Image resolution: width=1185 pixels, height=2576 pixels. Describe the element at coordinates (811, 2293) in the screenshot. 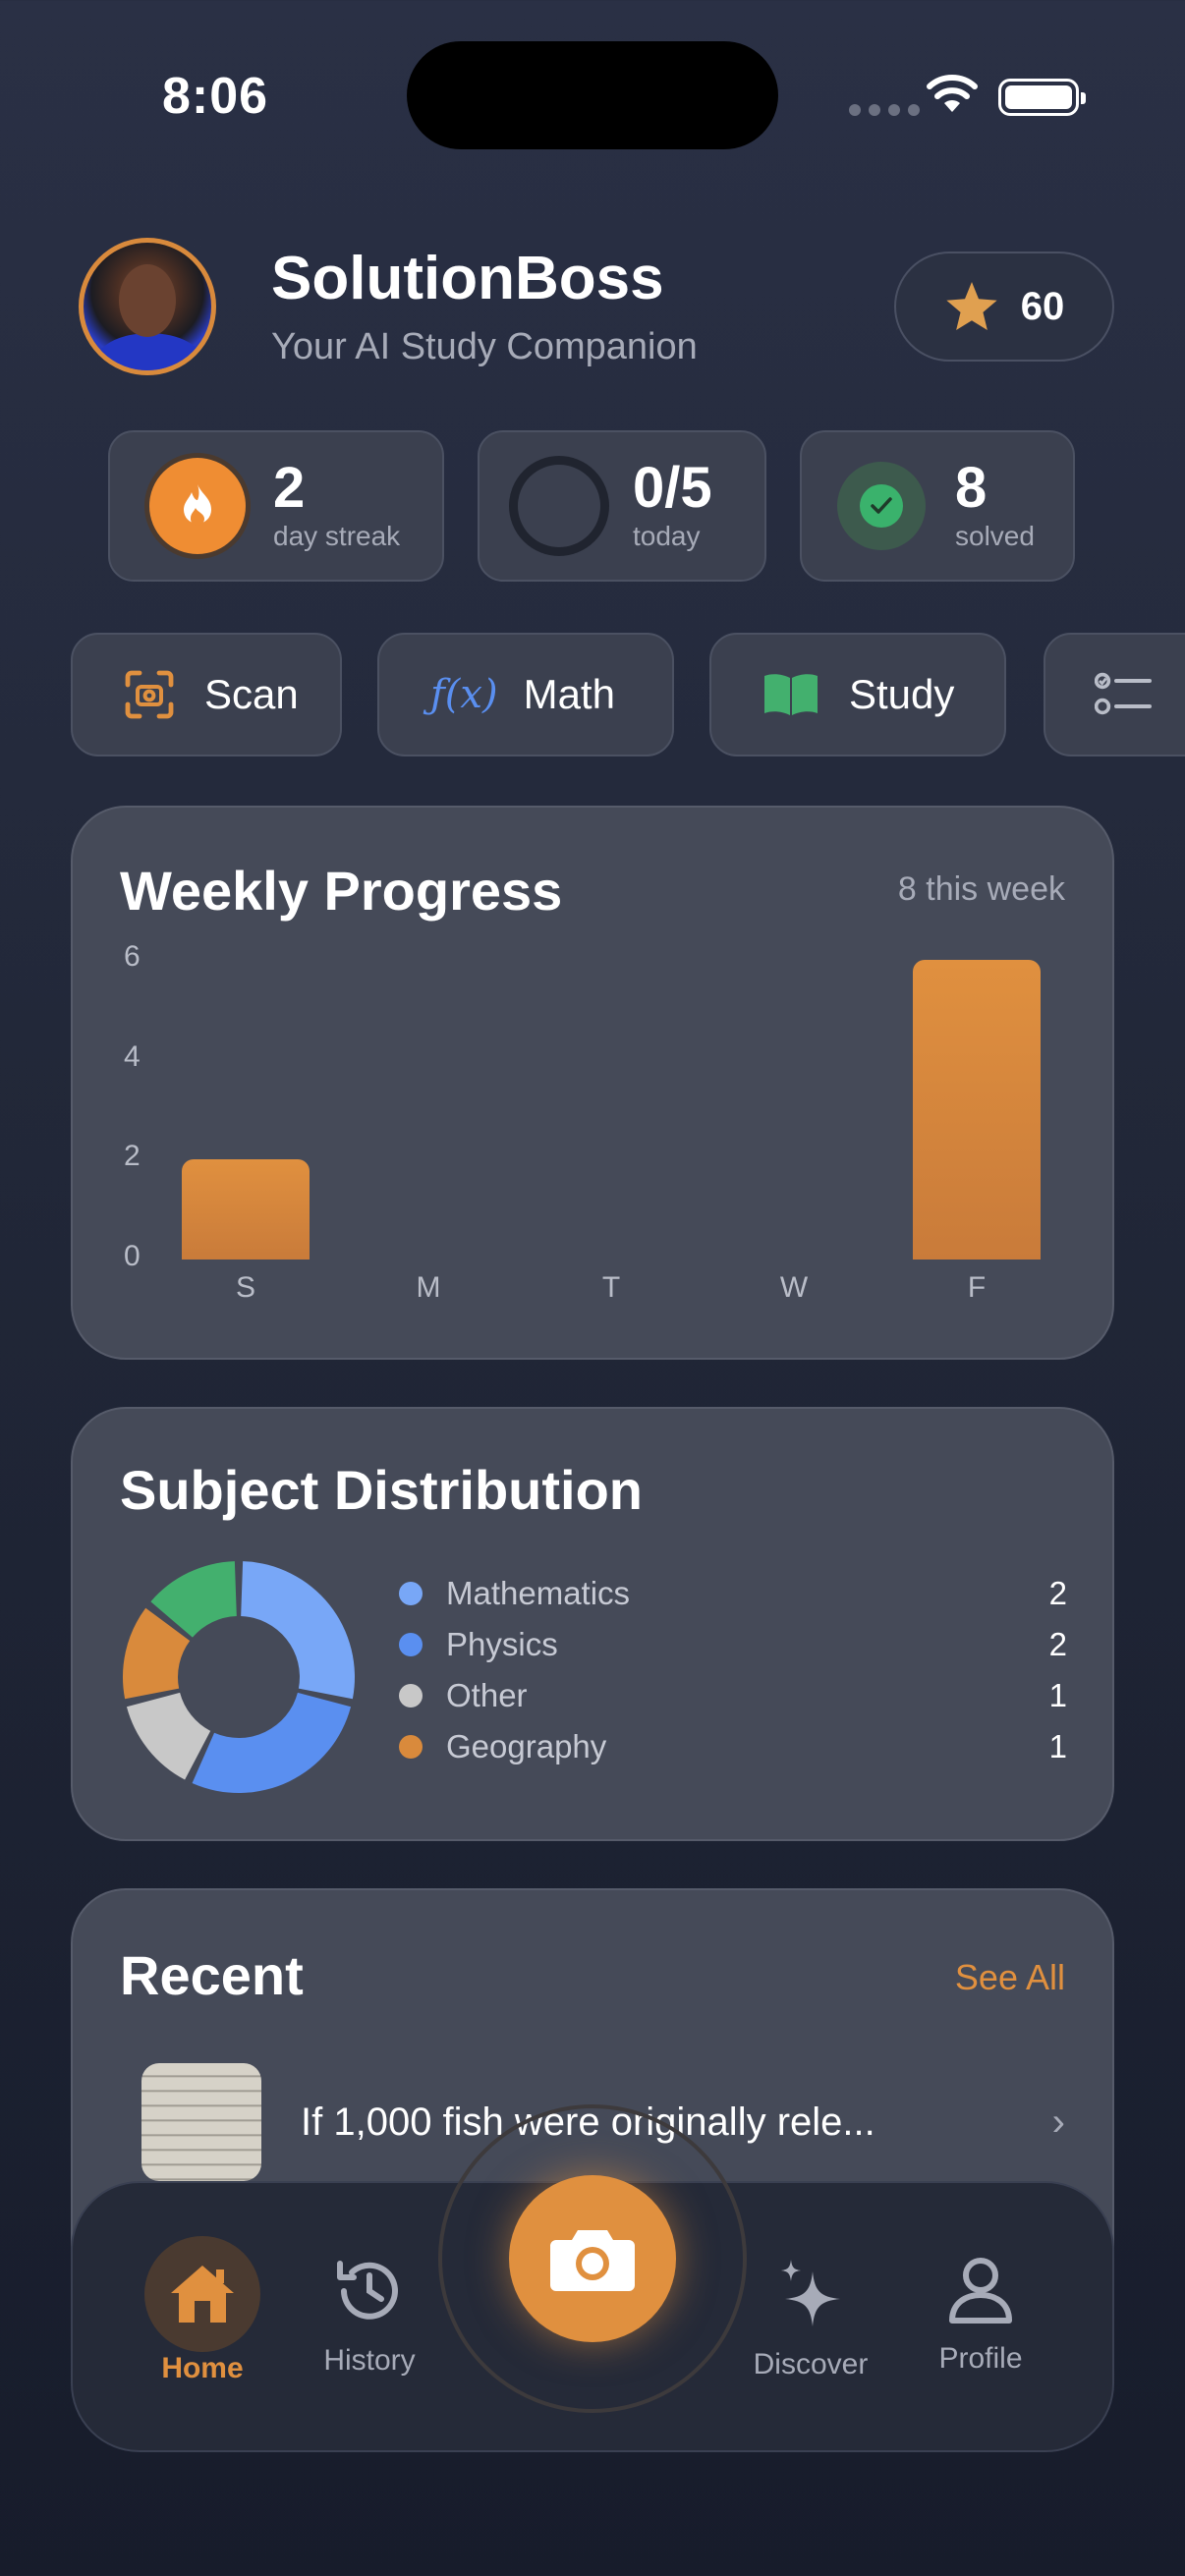

I see `sparkles-icon` at that location.